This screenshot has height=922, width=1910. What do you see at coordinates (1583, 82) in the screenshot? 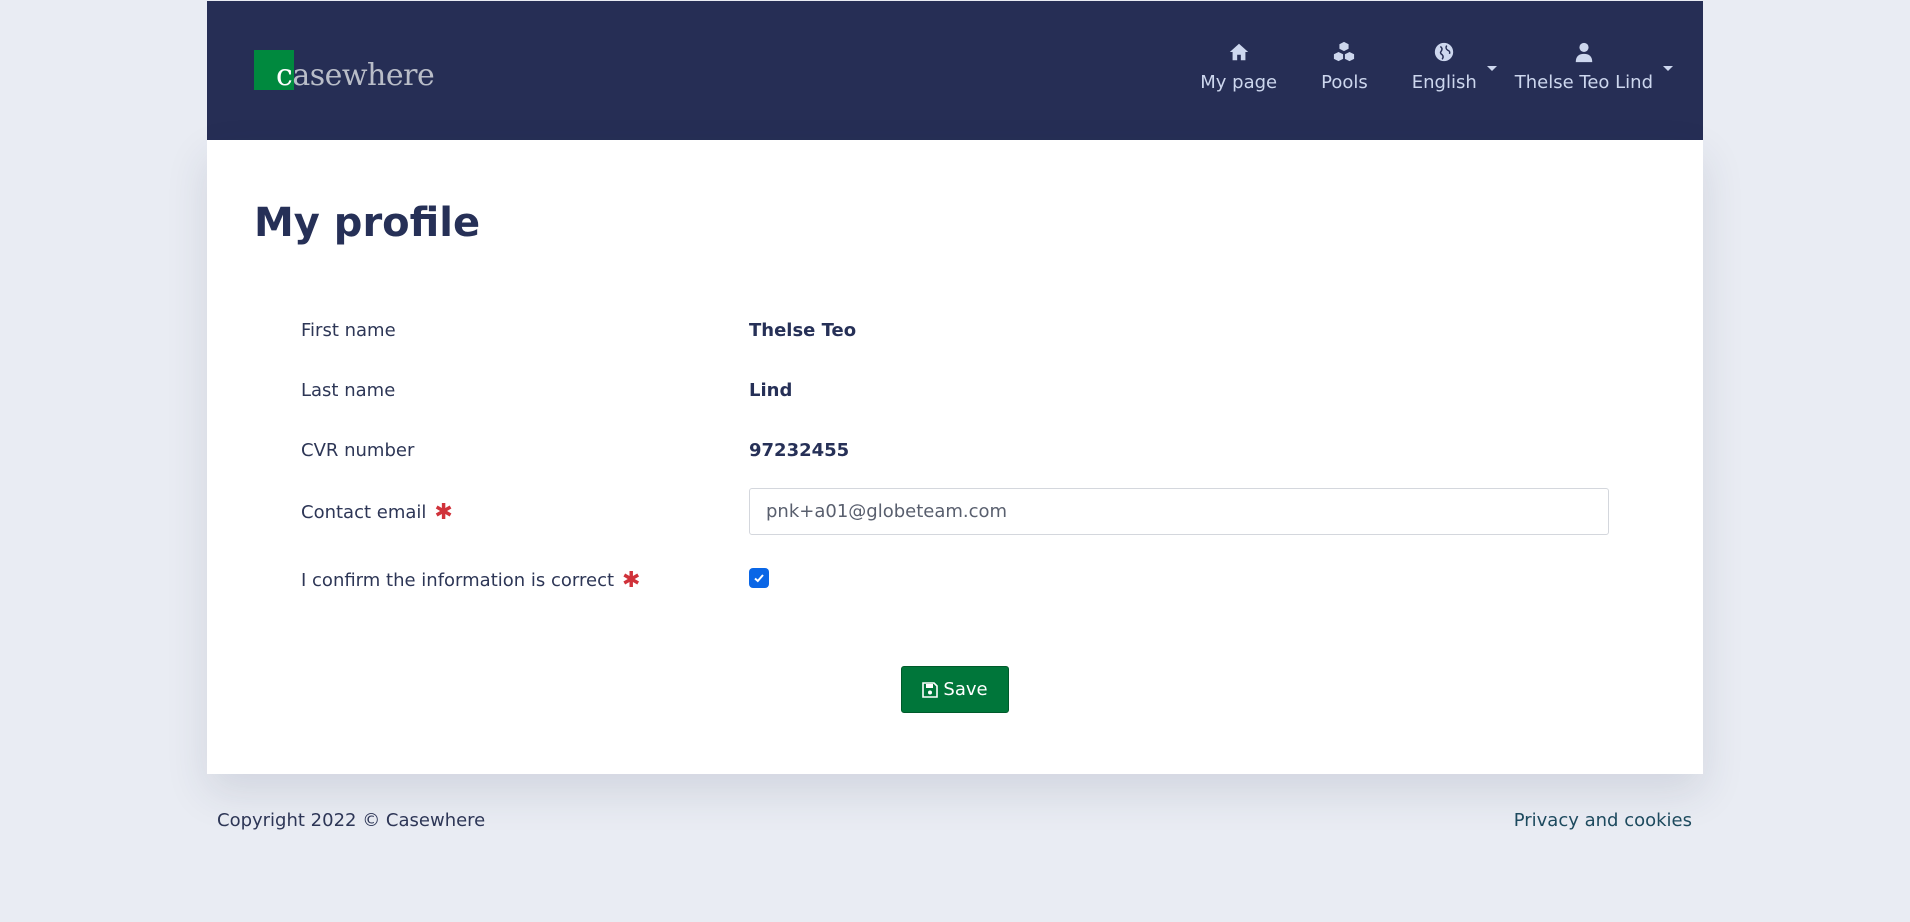
I see `nav-user-label: Thelse Teo Lind` at bounding box center [1583, 82].